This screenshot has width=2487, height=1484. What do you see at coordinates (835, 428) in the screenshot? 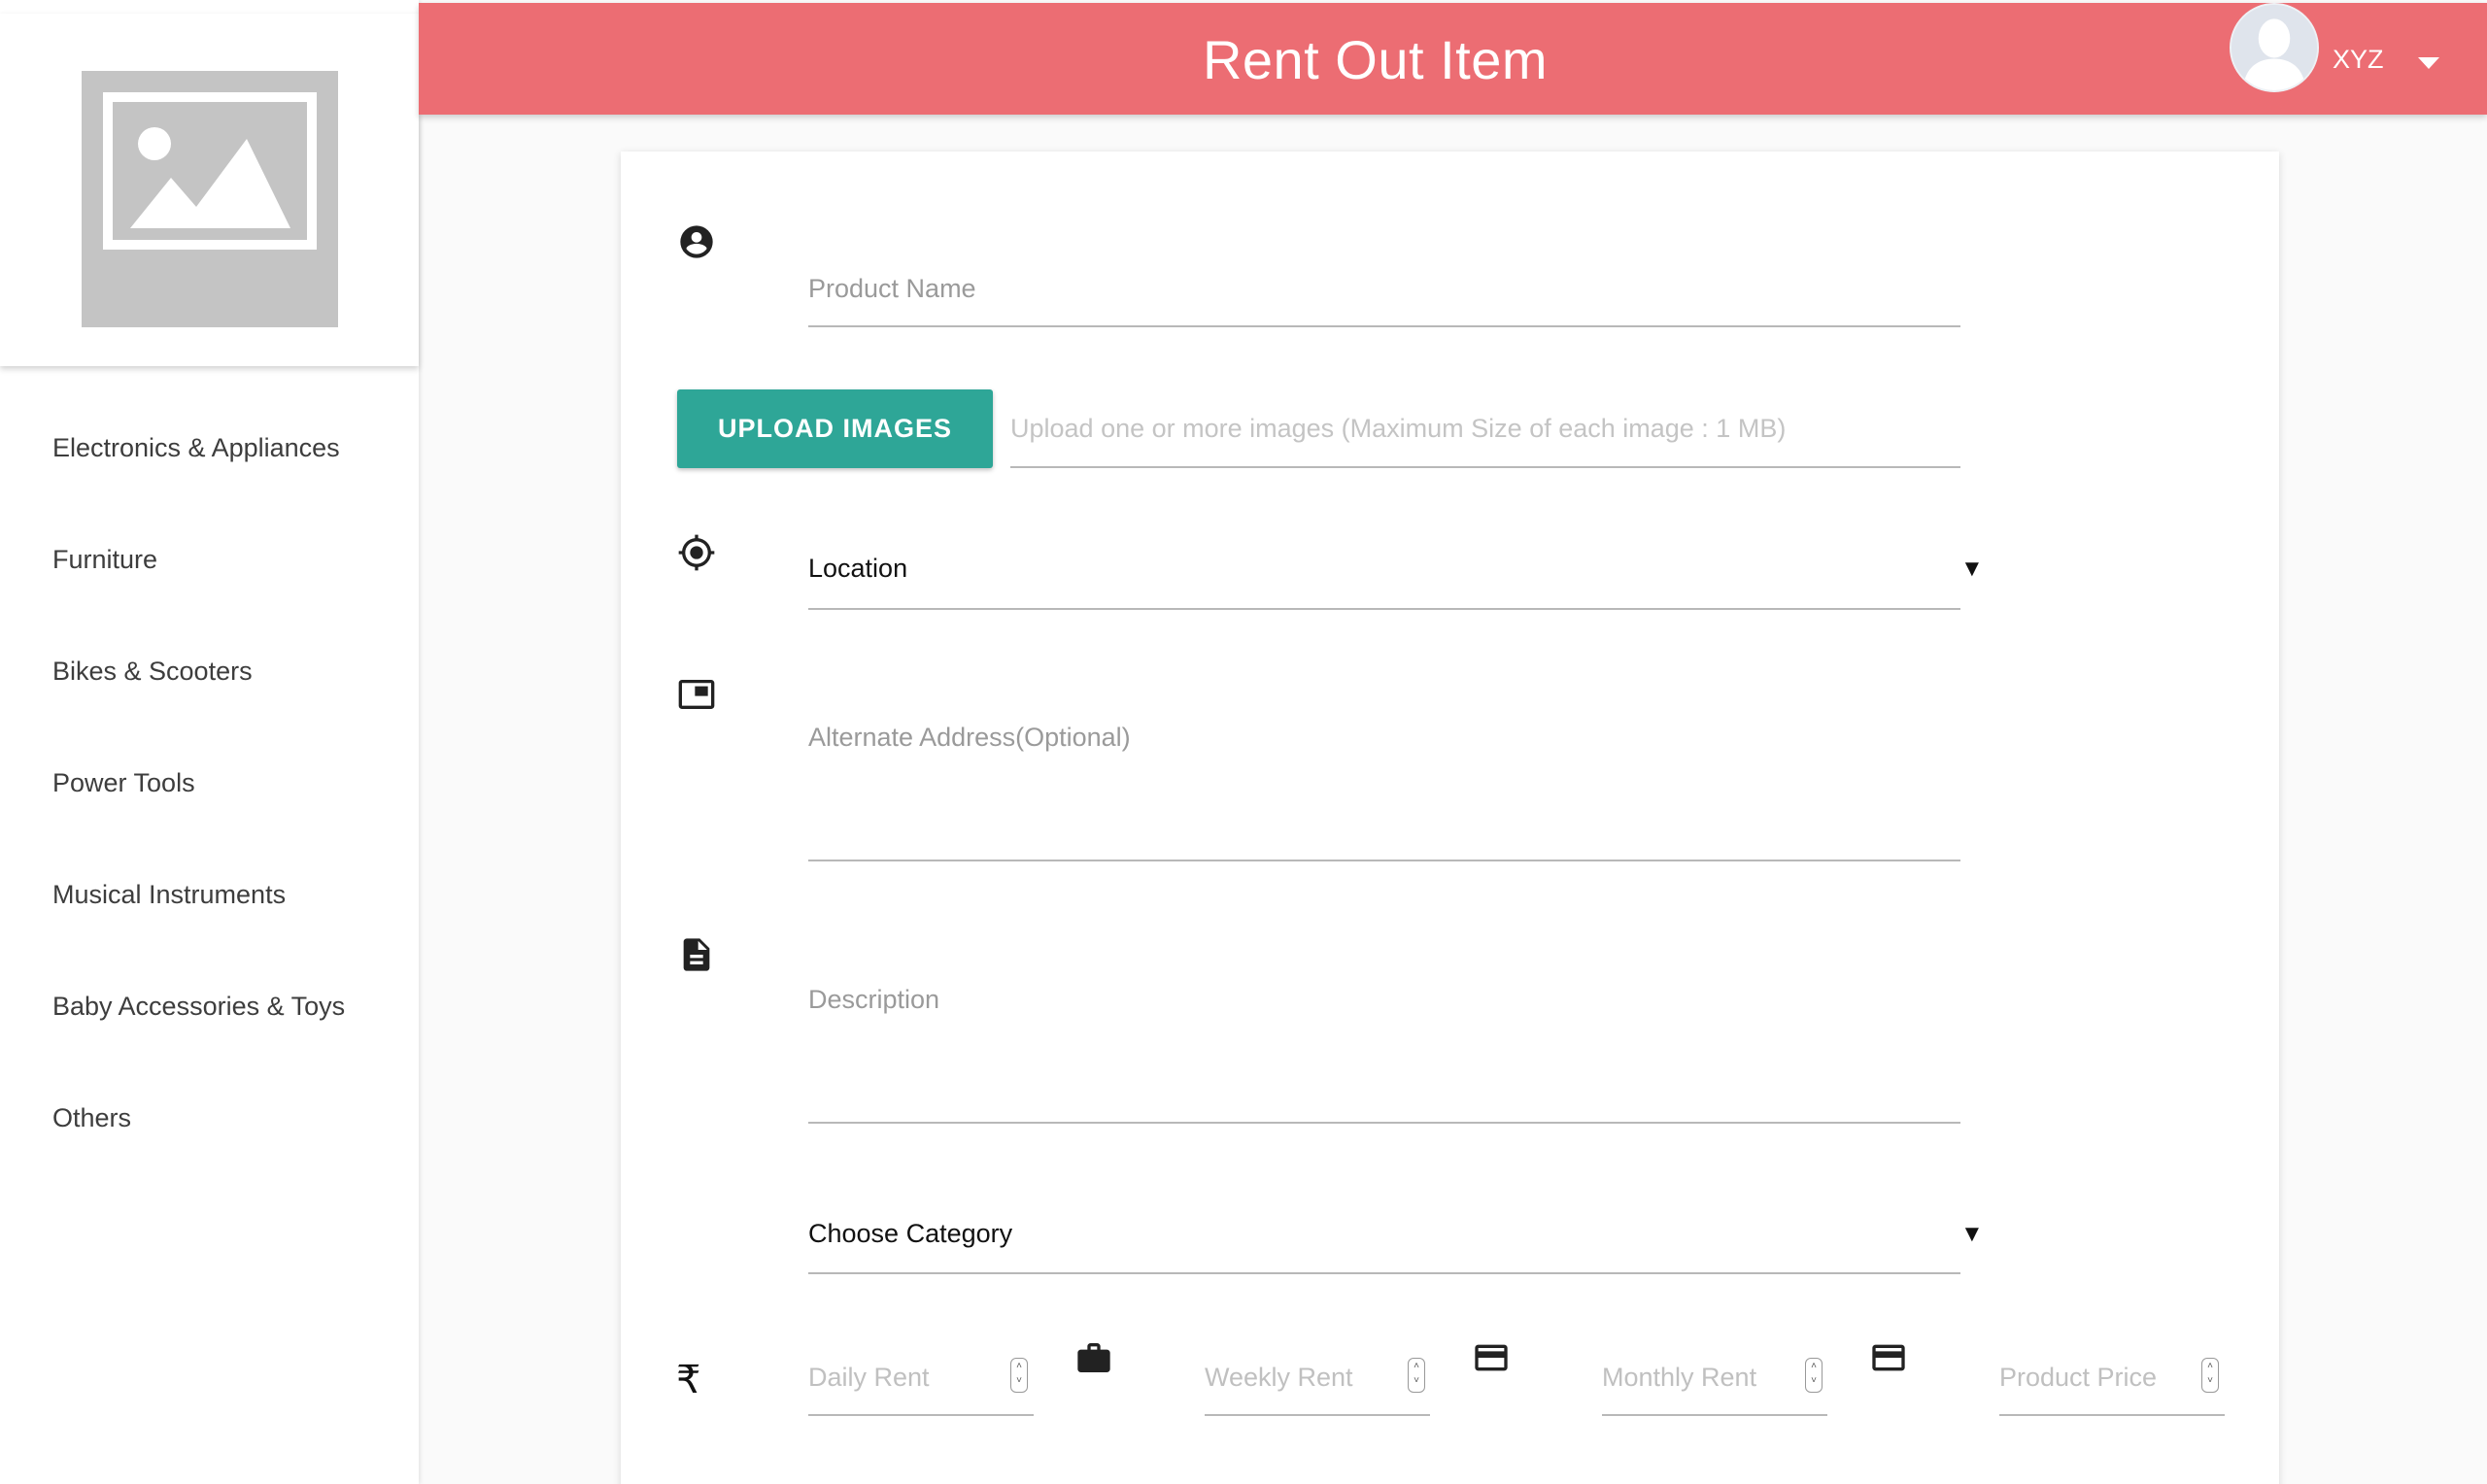
I see `upload-images-button: UPLOAD IMAGES` at bounding box center [835, 428].